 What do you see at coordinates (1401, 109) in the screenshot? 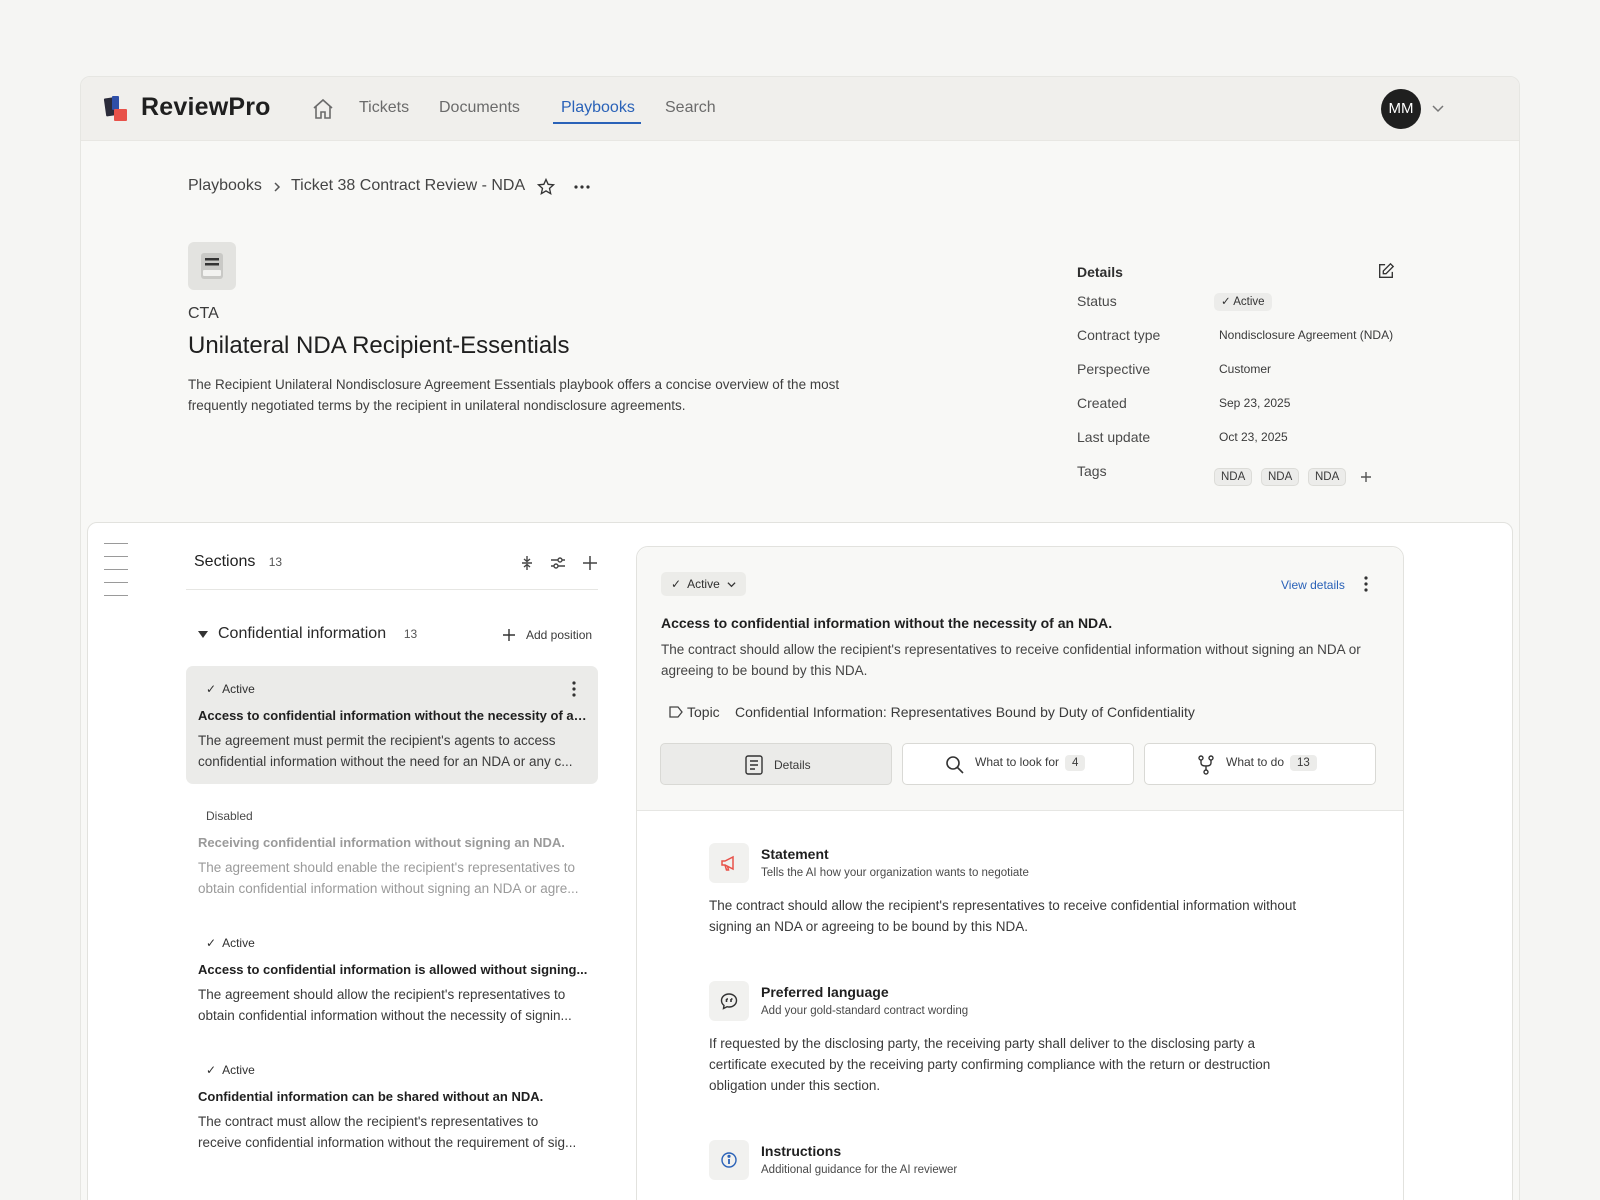
I see `user-avatar: MM` at bounding box center [1401, 109].